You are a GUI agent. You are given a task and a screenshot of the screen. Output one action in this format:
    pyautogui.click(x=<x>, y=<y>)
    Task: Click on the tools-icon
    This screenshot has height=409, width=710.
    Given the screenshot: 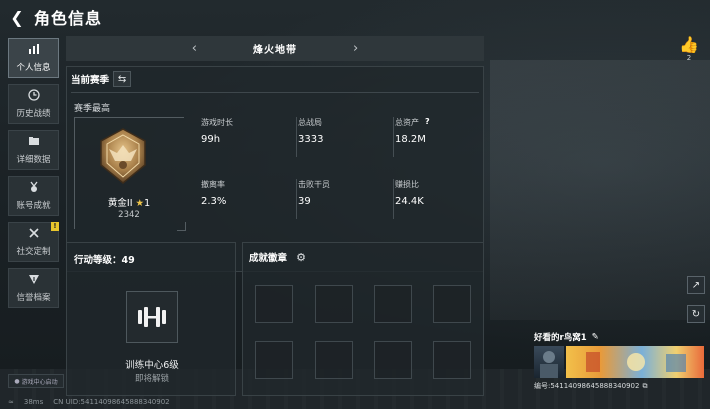 What is the action you would take?
    pyautogui.click(x=34, y=234)
    